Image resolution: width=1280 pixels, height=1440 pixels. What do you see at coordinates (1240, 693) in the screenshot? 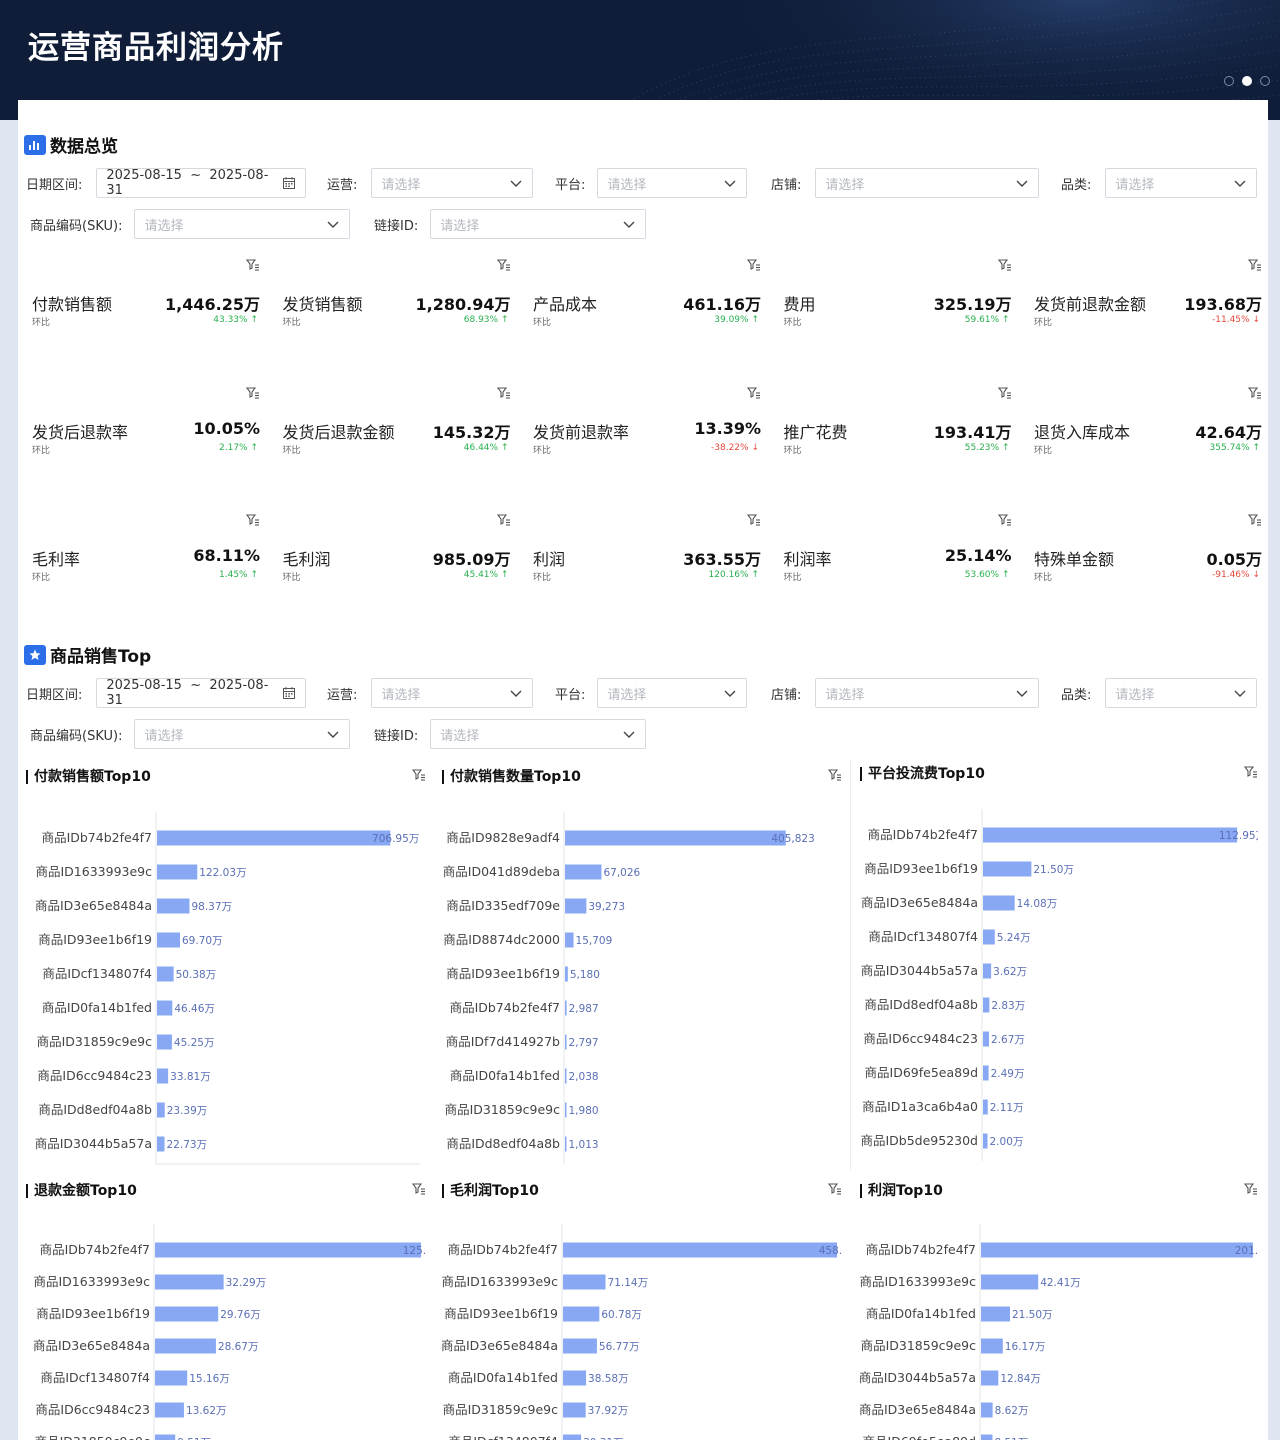
I see `chevron-down-icon` at bounding box center [1240, 693].